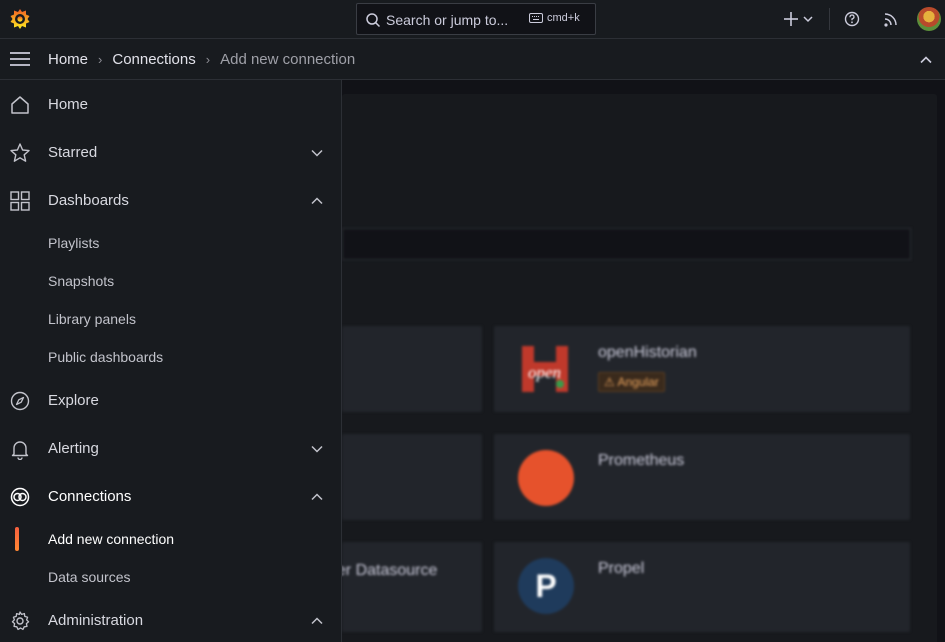 Image resolution: width=945 pixels, height=642 pixels. What do you see at coordinates (621, 568) in the screenshot?
I see `card-title-propel: Propel` at bounding box center [621, 568].